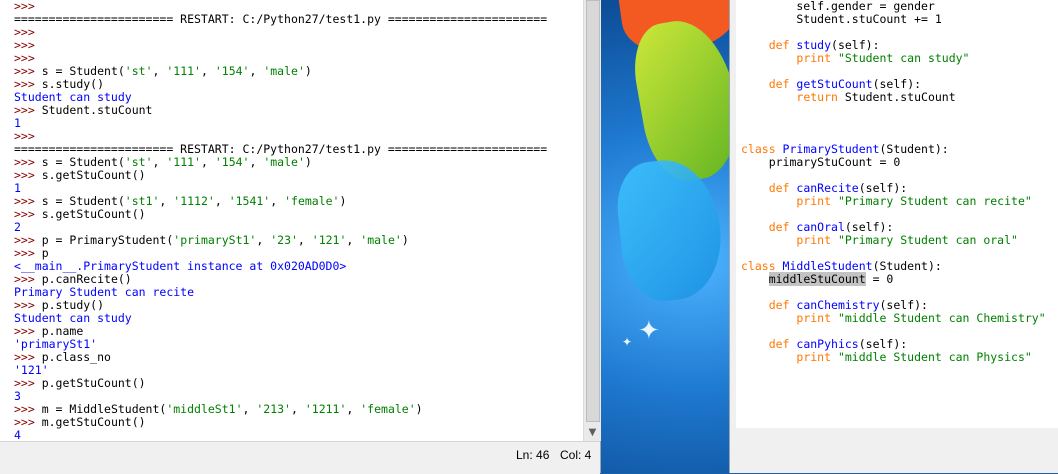 Image resolution: width=1058 pixels, height=474 pixels. I want to click on code-token: 4, so click(17, 435).